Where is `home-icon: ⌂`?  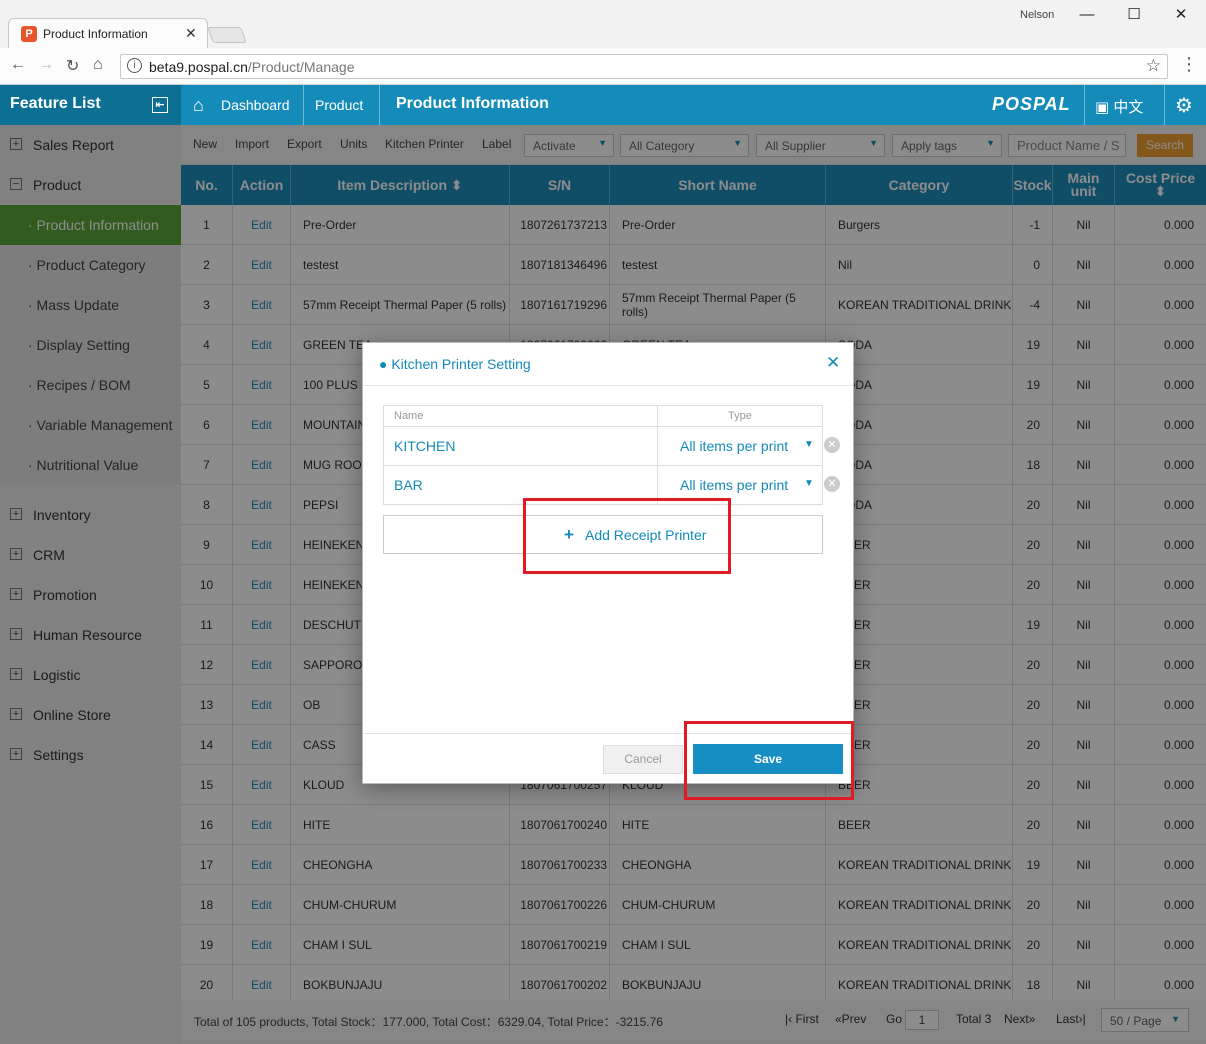
home-icon: ⌂ is located at coordinates (198, 105).